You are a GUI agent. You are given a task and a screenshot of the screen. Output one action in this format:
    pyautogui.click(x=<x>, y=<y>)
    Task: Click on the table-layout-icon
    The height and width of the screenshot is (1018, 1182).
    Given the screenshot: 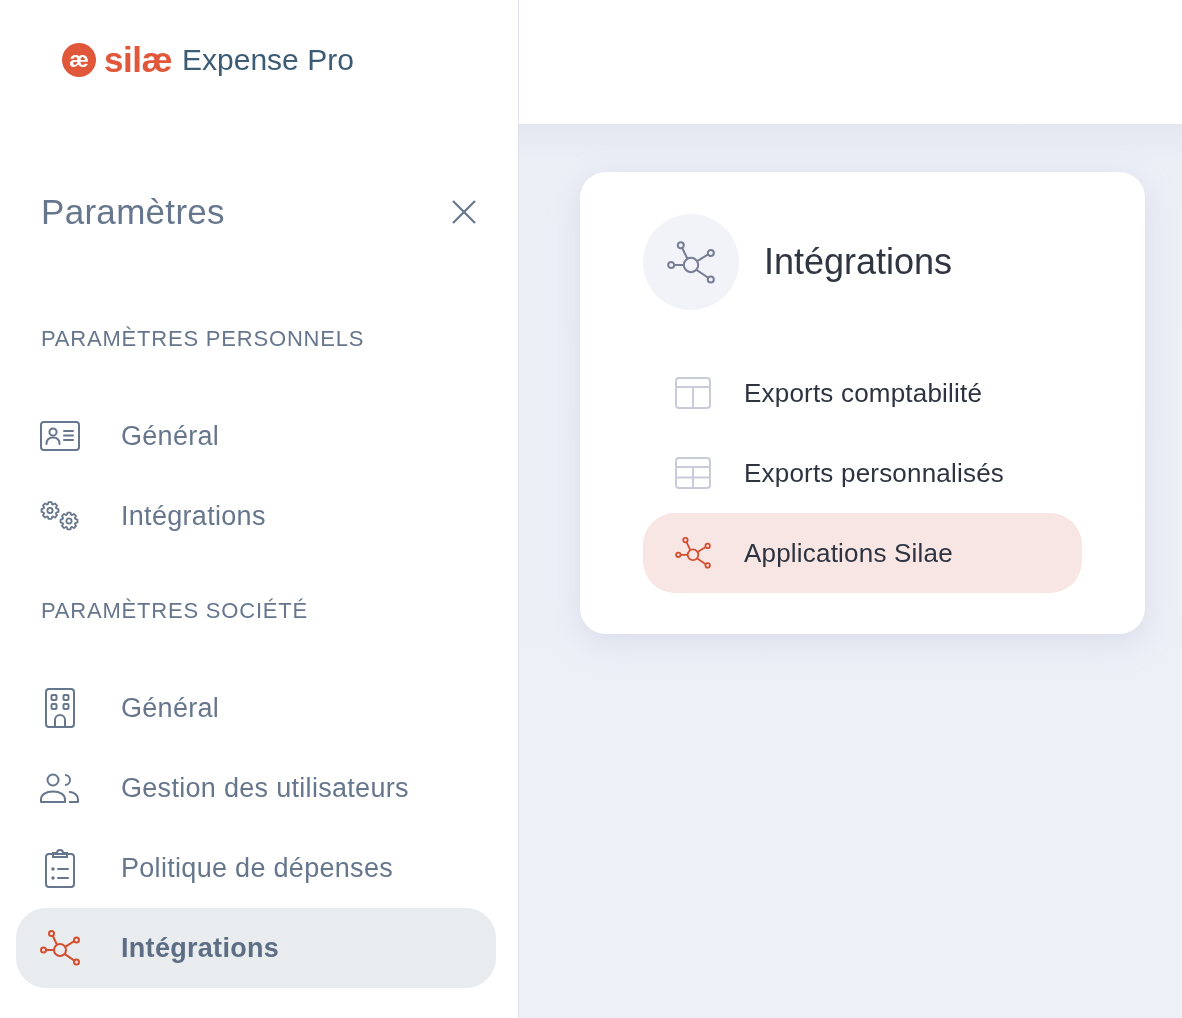 What is the action you would take?
    pyautogui.click(x=693, y=393)
    